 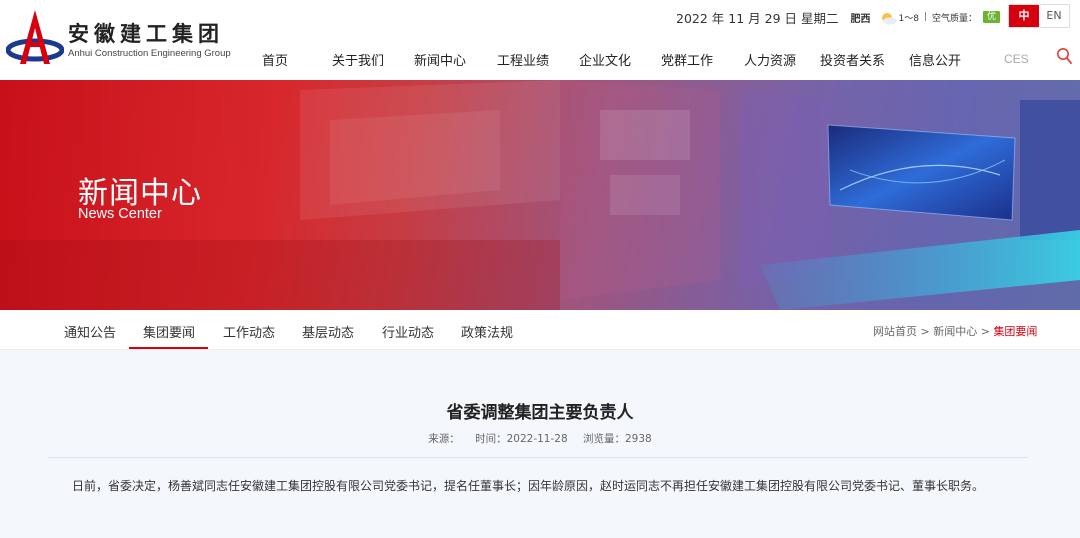 I want to click on subnav-tab-policy: 政策法规, so click(x=487, y=331).